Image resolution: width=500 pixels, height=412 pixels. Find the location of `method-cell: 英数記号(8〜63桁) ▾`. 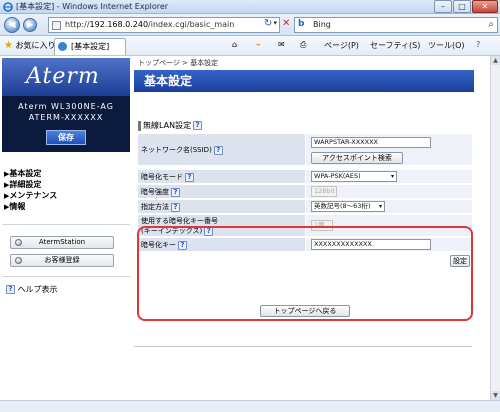

method-cell: 英数記号(8〜63桁) ▾ is located at coordinates (389, 207).